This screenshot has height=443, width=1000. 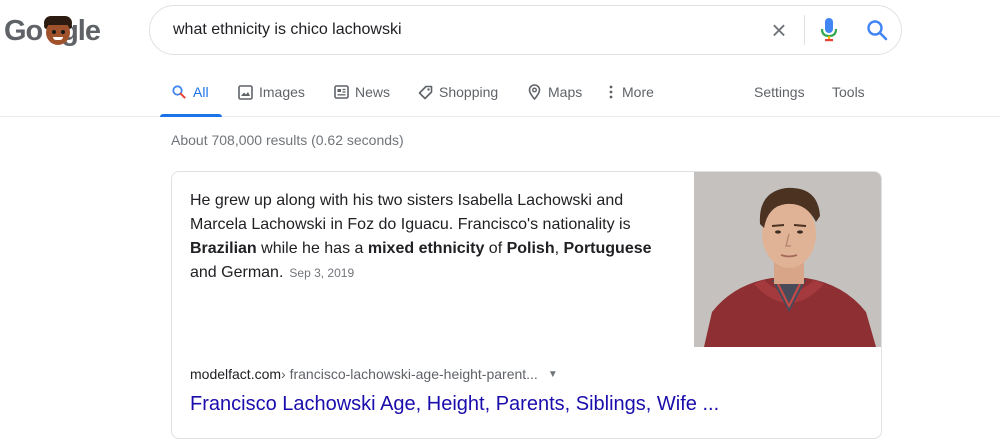 I want to click on tab-shopping: Shopping, so click(x=457, y=92).